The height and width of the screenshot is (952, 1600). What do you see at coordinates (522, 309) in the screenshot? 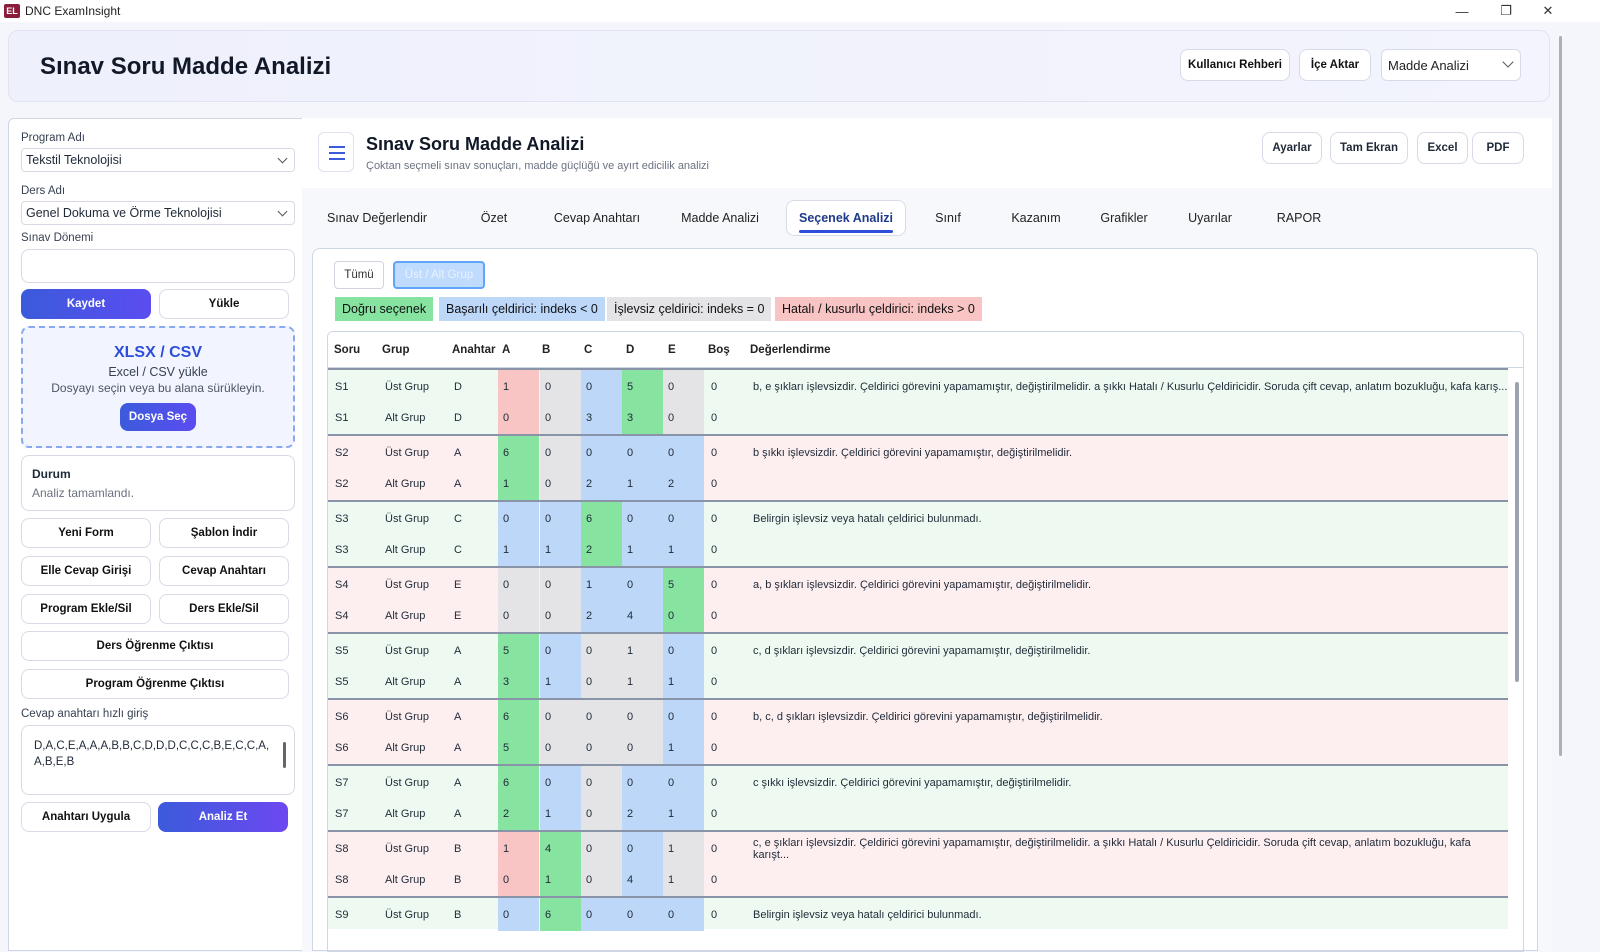
I see `legend-good-distractor: Başarılı çeldirici: indeks < 0` at bounding box center [522, 309].